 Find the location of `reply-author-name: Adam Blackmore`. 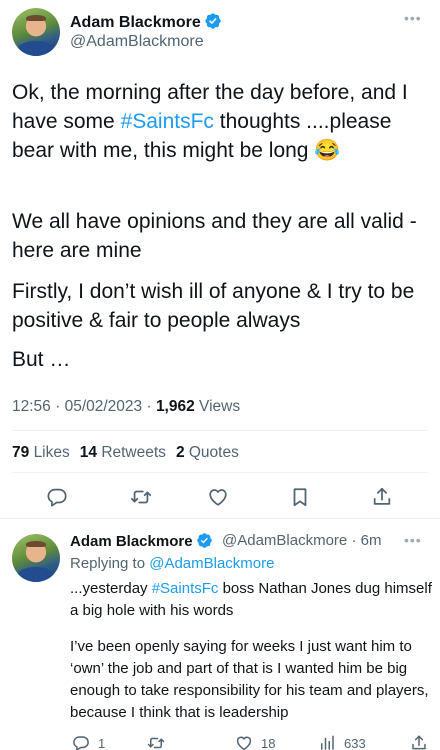

reply-author-name: Adam Blackmore is located at coordinates (141, 541).